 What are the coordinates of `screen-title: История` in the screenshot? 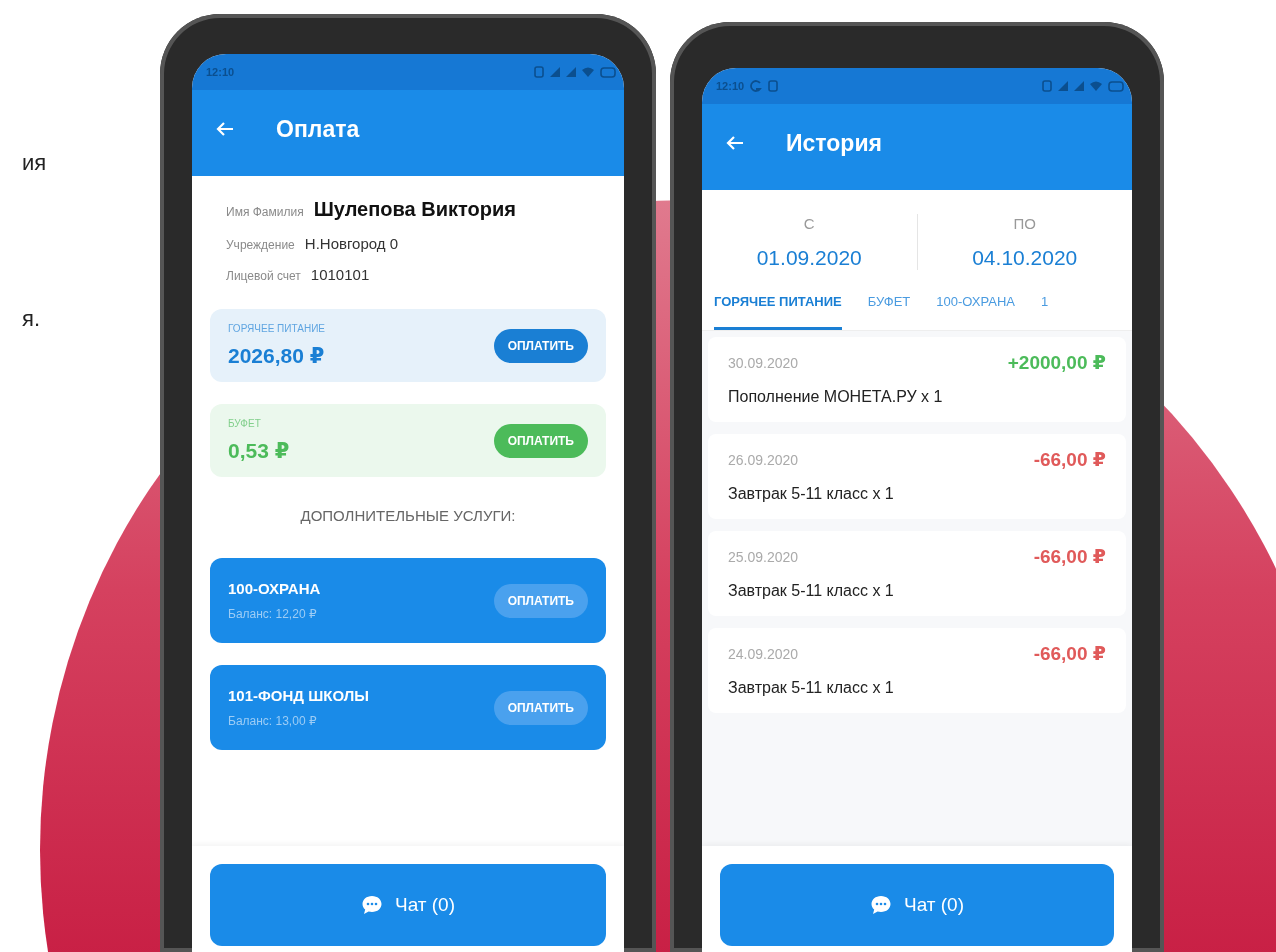 It's located at (834, 143).